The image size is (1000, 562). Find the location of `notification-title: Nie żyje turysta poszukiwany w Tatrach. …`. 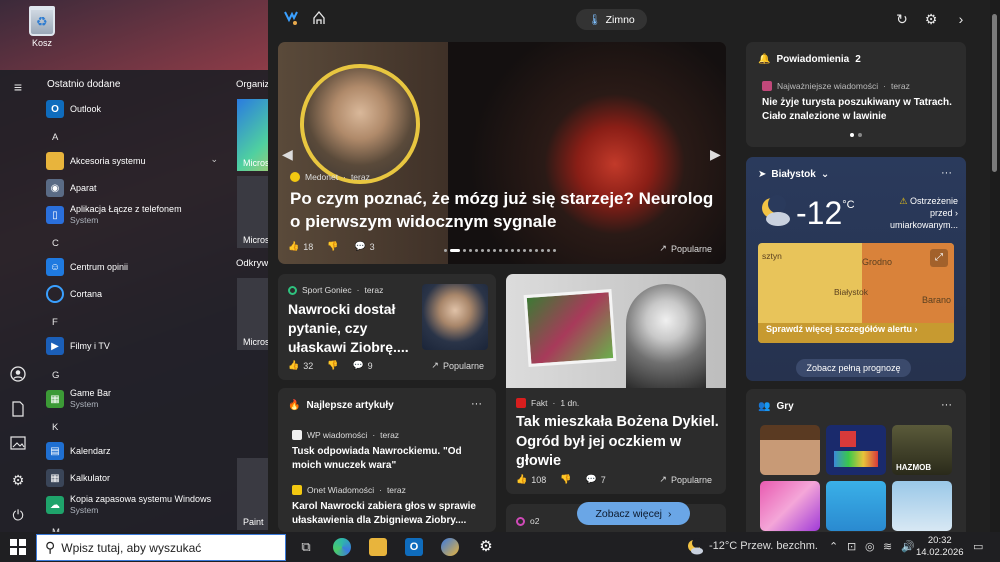

notification-title: Nie żyje turysta poszukiwany w Tatrach. … is located at coordinates (860, 110).